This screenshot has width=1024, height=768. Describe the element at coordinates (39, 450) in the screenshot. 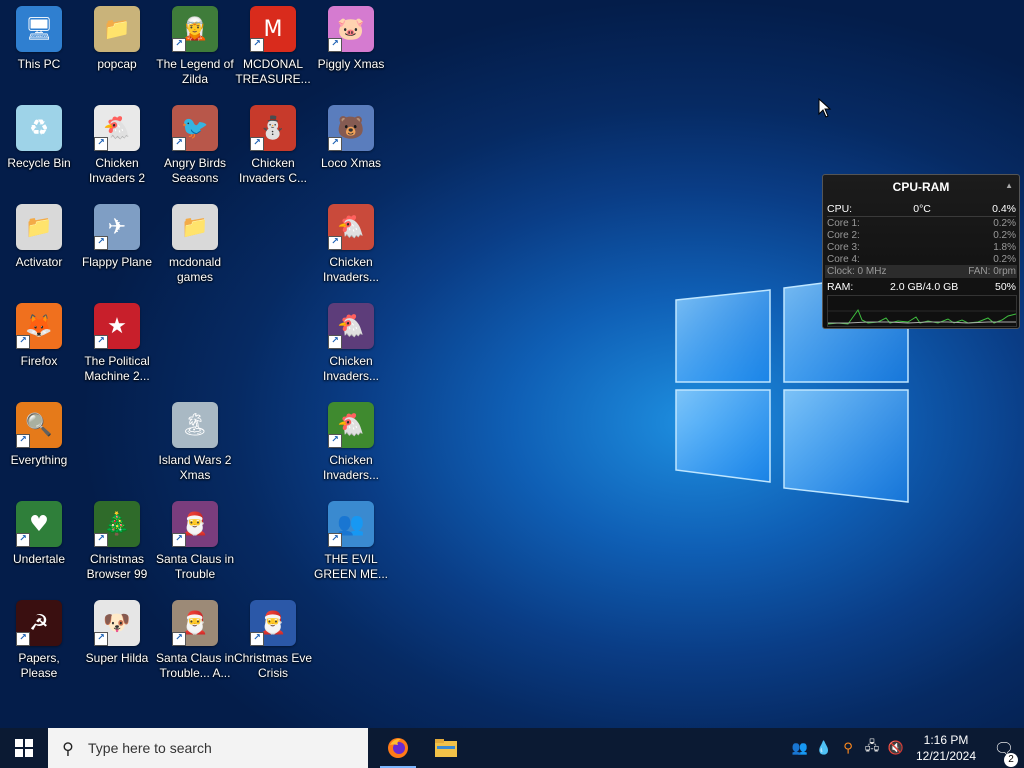

I see `desktop-icon: 🔍 ↗ Everything` at that location.